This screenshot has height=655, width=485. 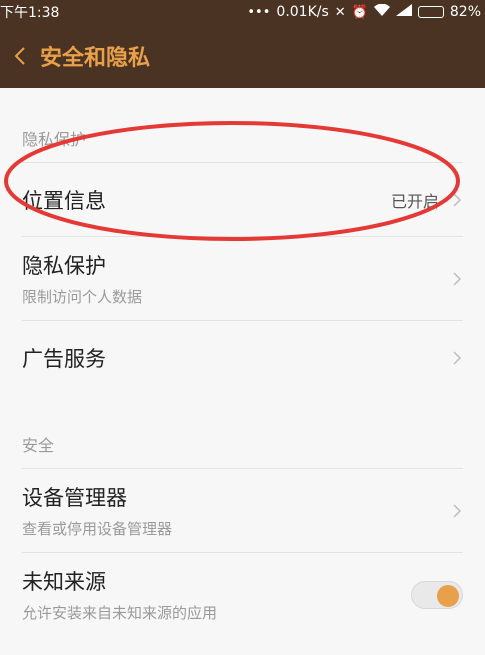 I want to click on ad-service-row: 广告服务, so click(x=242, y=357).